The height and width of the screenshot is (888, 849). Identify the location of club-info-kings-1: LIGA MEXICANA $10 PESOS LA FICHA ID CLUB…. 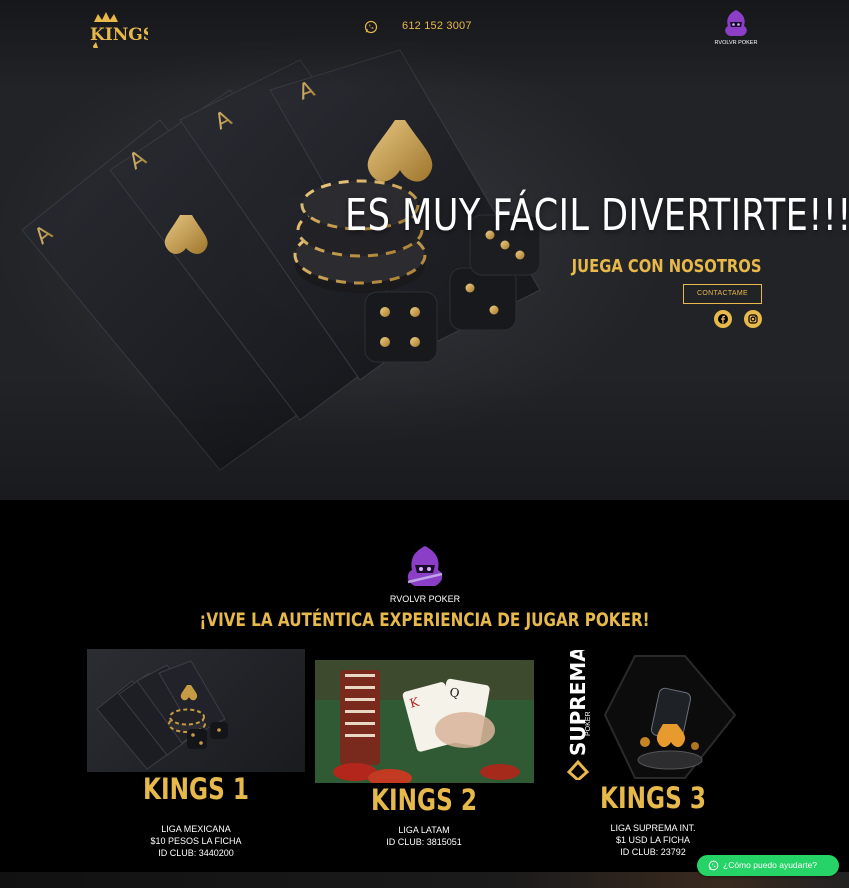
(196, 841).